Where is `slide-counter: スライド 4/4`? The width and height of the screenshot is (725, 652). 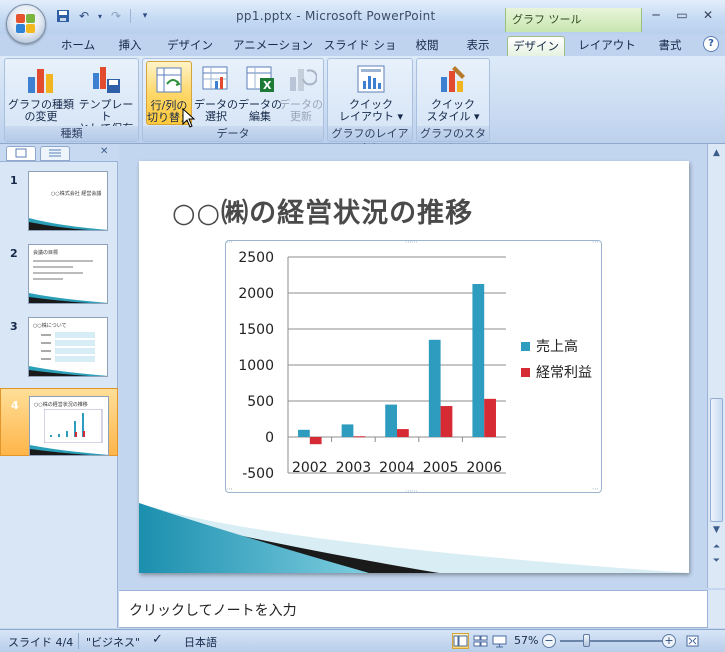
slide-counter: スライド 4/4 is located at coordinates (41, 642).